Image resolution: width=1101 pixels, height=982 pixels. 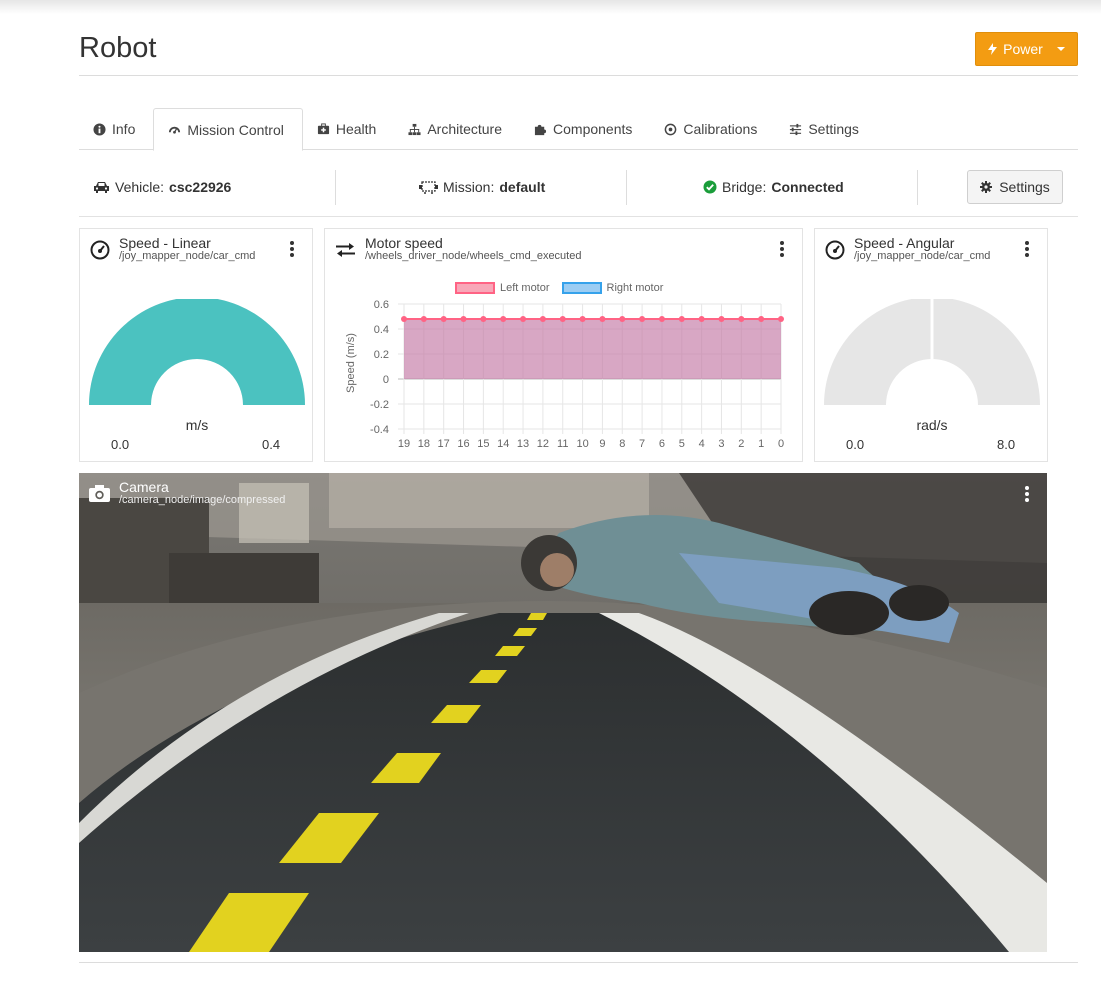 What do you see at coordinates (761, 444) in the screenshot?
I see `x-tick-label: 1` at bounding box center [761, 444].